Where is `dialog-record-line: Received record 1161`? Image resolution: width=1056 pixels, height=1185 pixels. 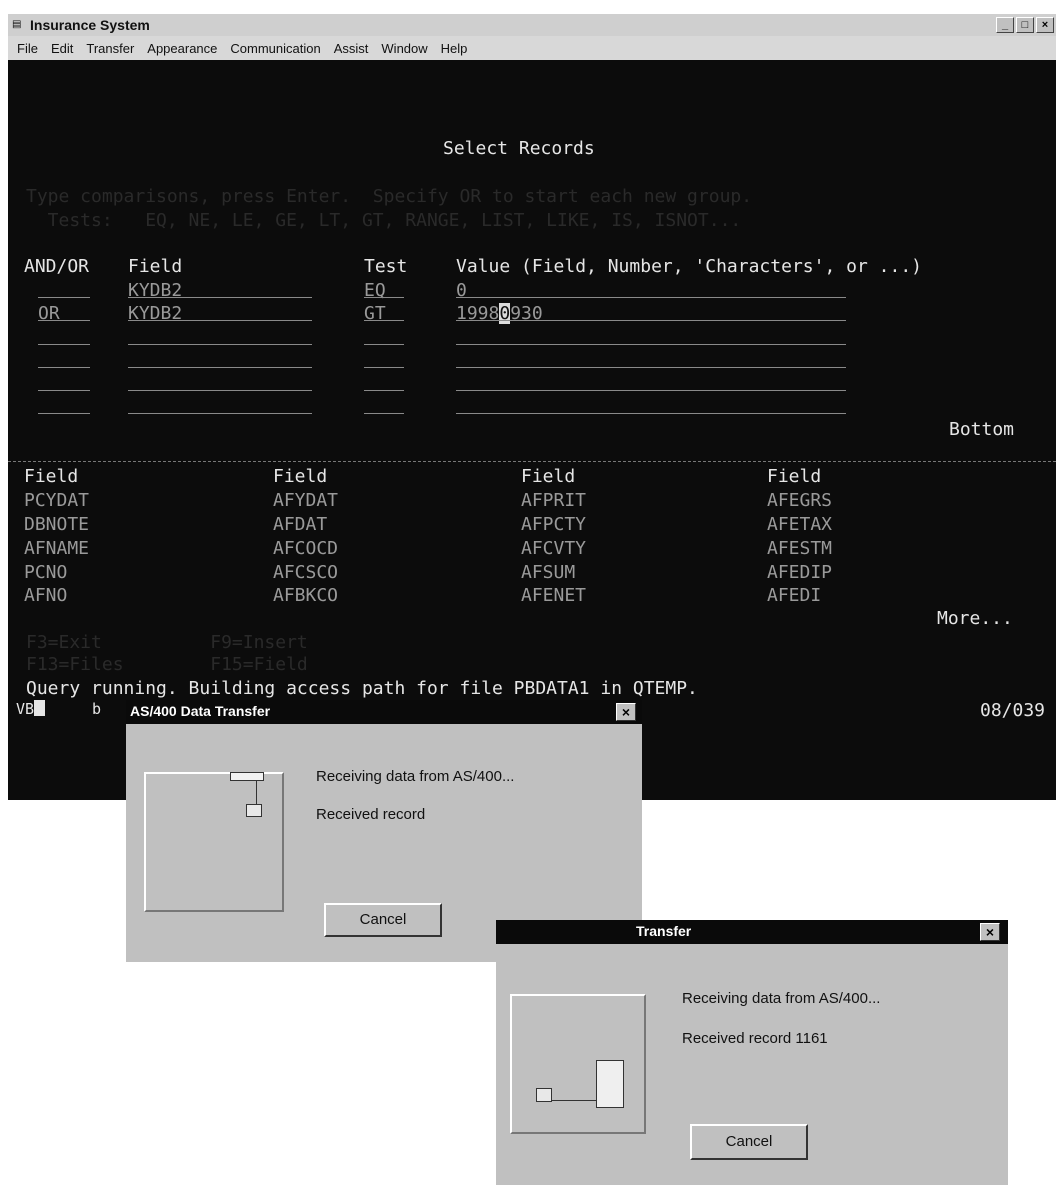 dialog-record-line: Received record 1161 is located at coordinates (755, 1038).